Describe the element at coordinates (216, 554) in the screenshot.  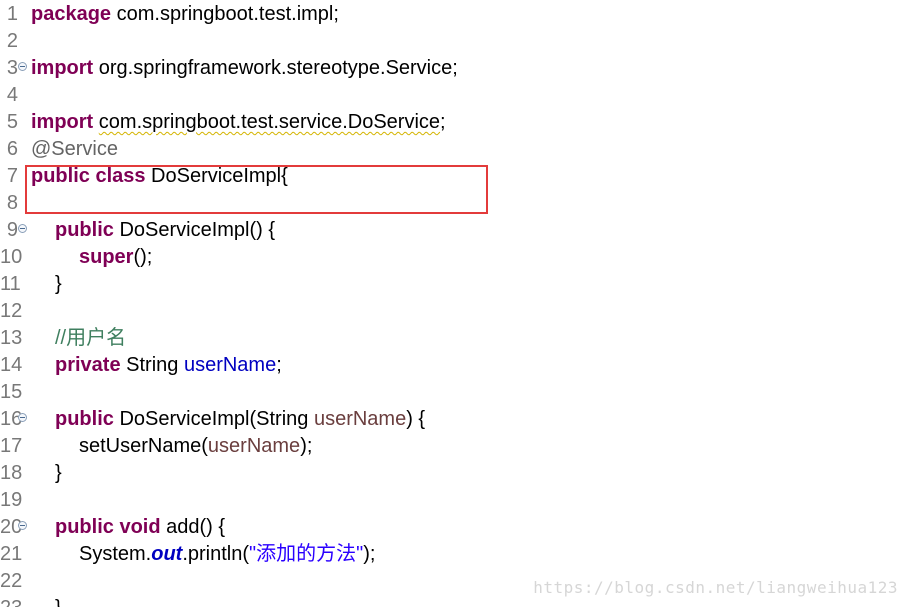
I see `code-token: .println(` at that location.